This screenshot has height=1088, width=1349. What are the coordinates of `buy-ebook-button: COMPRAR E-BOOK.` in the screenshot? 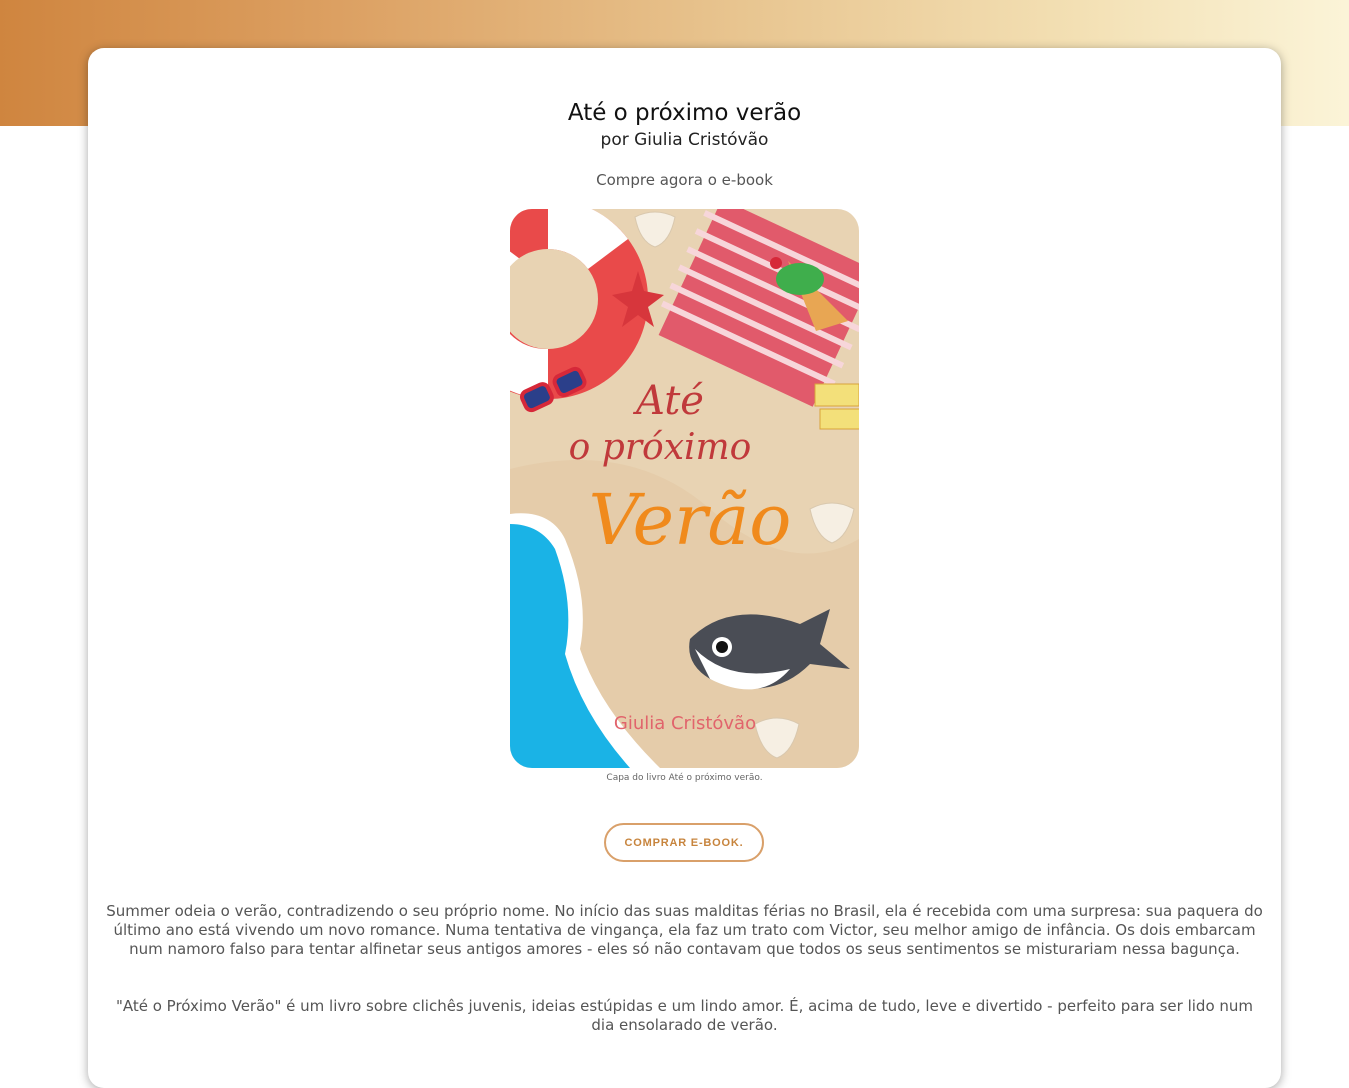 It's located at (684, 842).